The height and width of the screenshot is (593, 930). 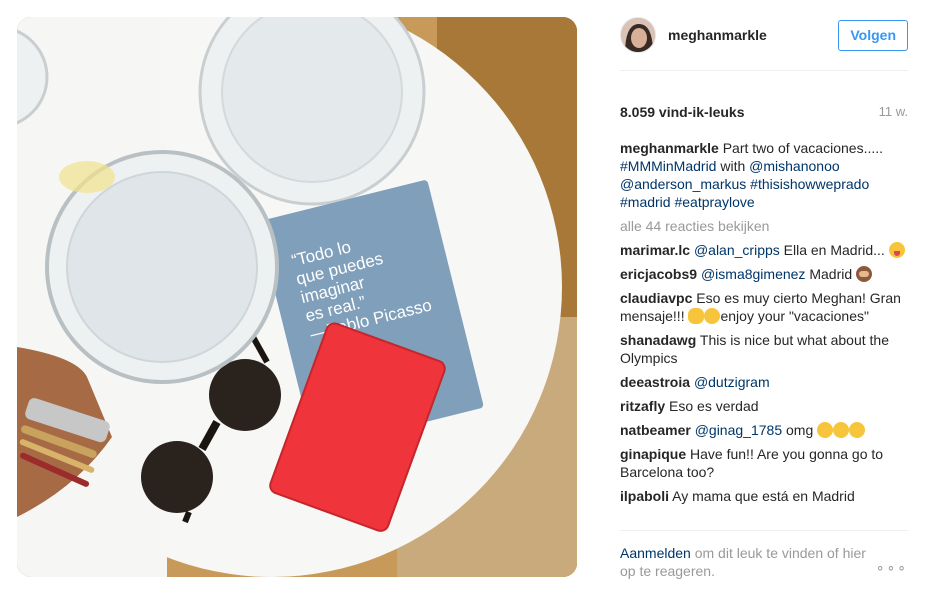 What do you see at coordinates (753, 274) in the screenshot?
I see `mention-link: @isma8gimenez` at bounding box center [753, 274].